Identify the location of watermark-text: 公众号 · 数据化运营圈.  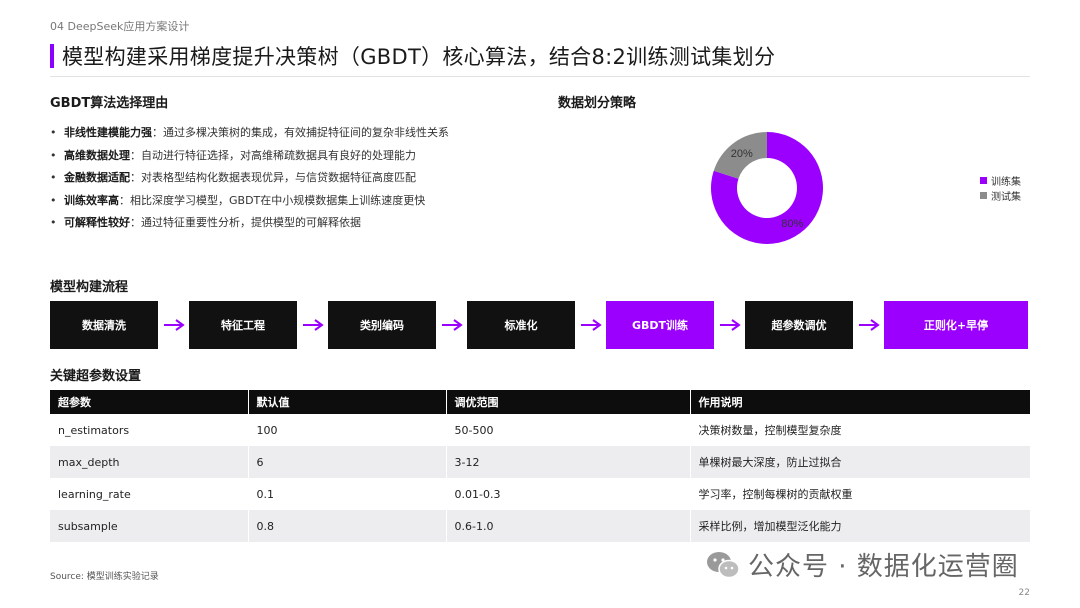
(883, 567).